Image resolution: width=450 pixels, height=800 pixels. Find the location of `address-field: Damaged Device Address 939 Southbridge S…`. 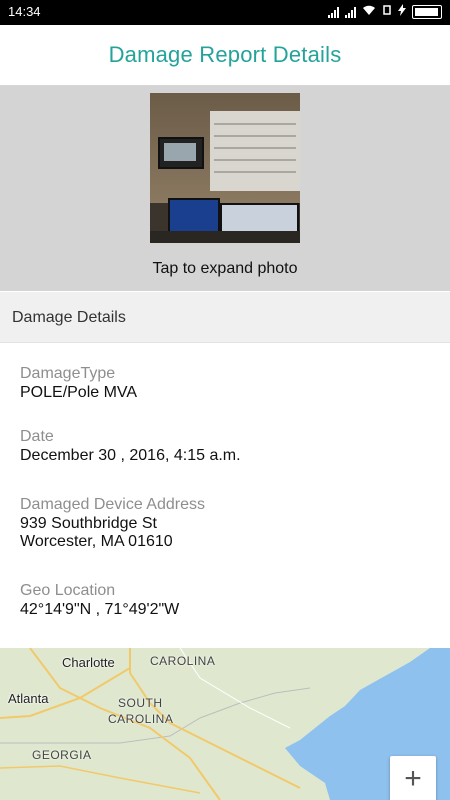

address-field: Damaged Device Address 939 Southbridge S… is located at coordinates (112, 523).